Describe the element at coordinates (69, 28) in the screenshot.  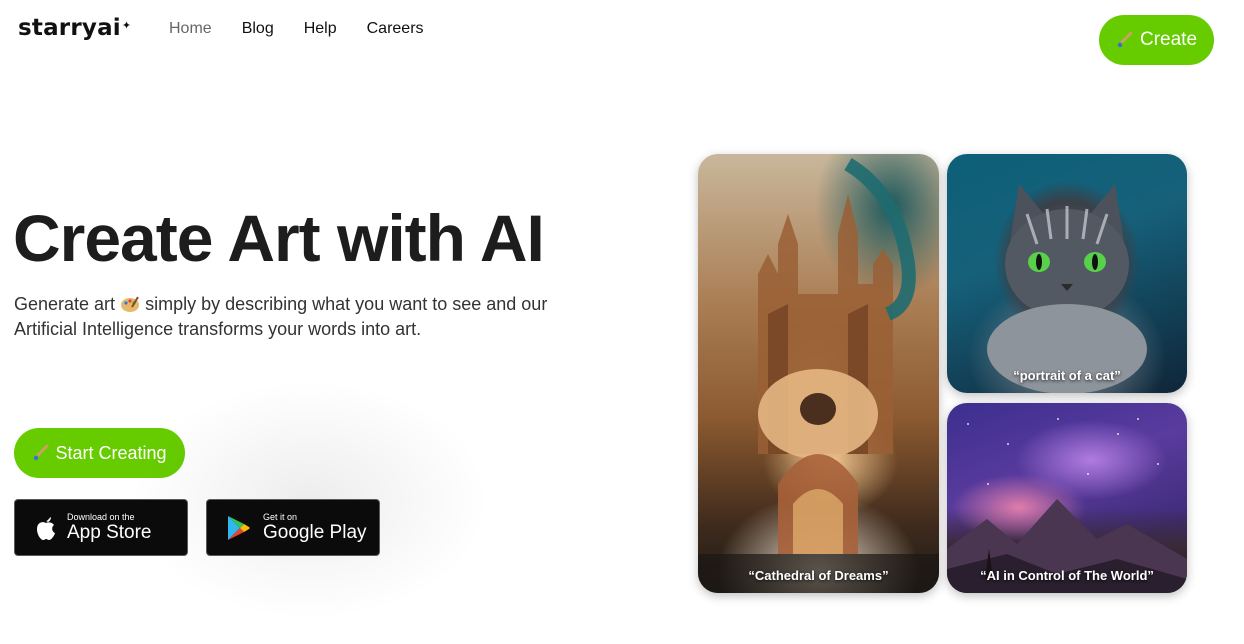
I see `logo-text: starryai` at that location.